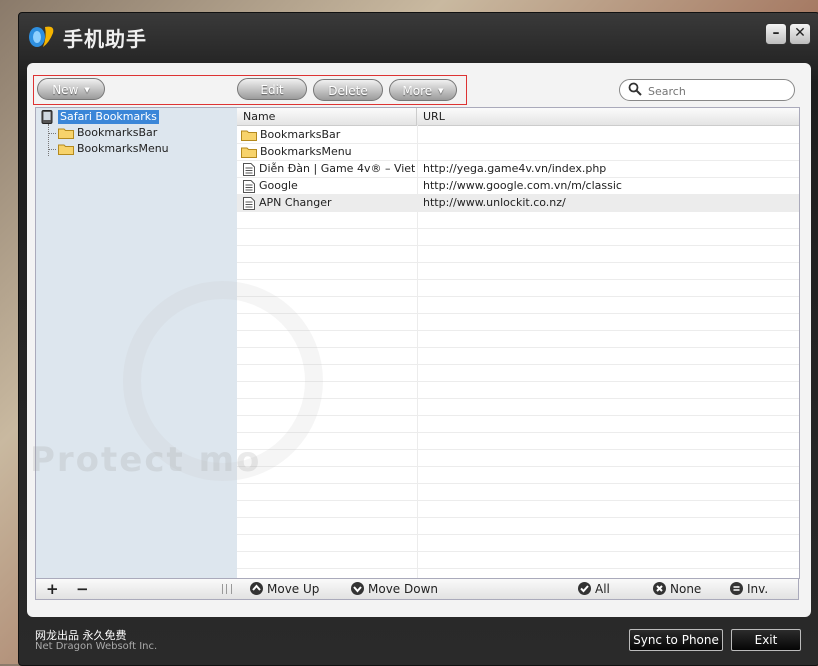 This screenshot has height=666, width=818. I want to click on more-dropdown-icon: ▼, so click(441, 91).